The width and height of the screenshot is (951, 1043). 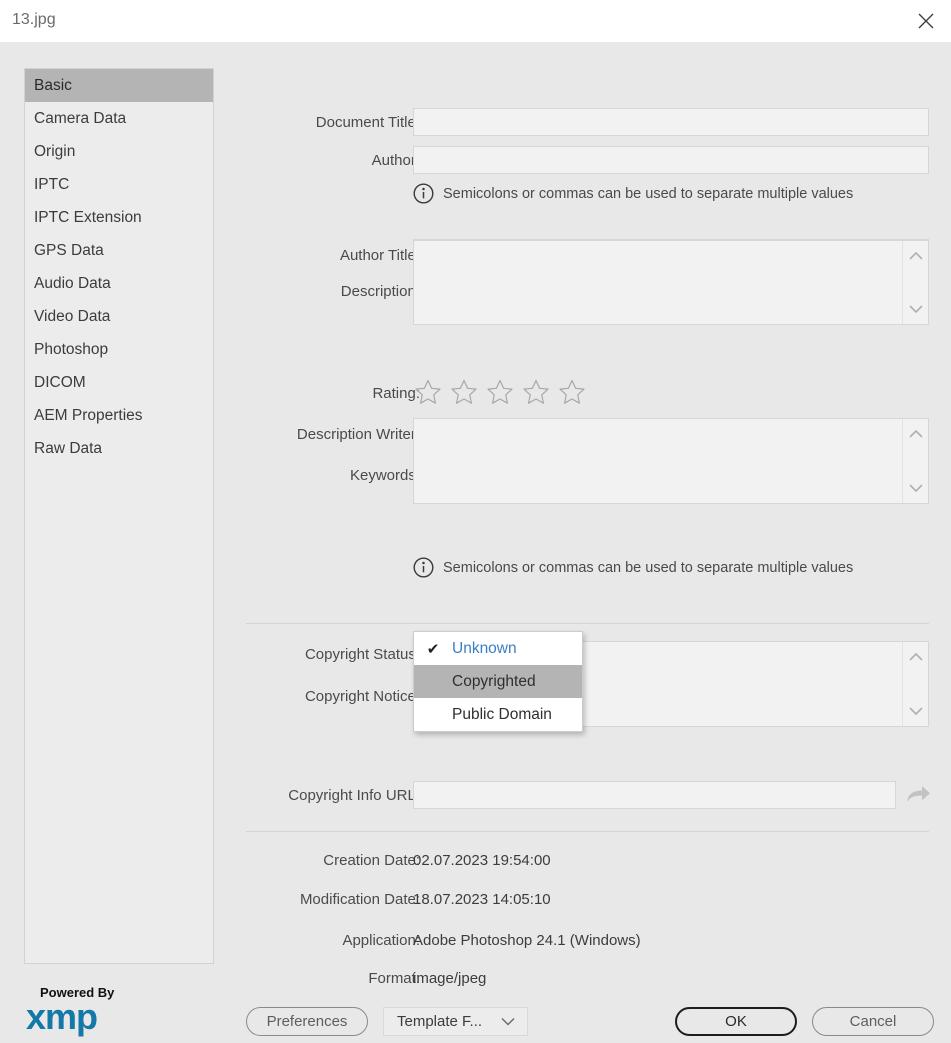 I want to click on sidebar-item-camera-data: Camera Data, so click(x=119, y=118).